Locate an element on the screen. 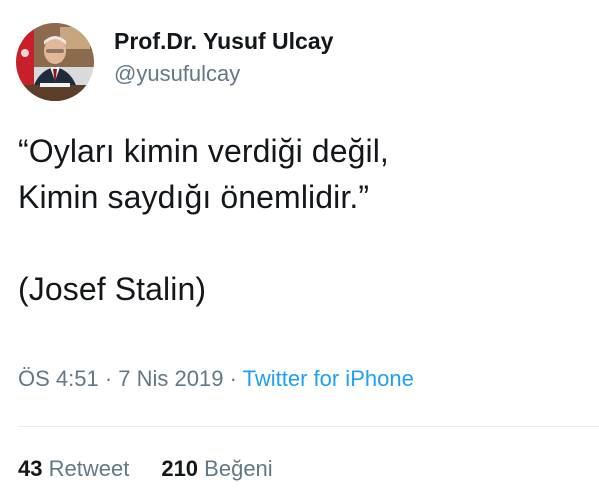 This screenshot has height=495, width=599. divider is located at coordinates (308, 426).